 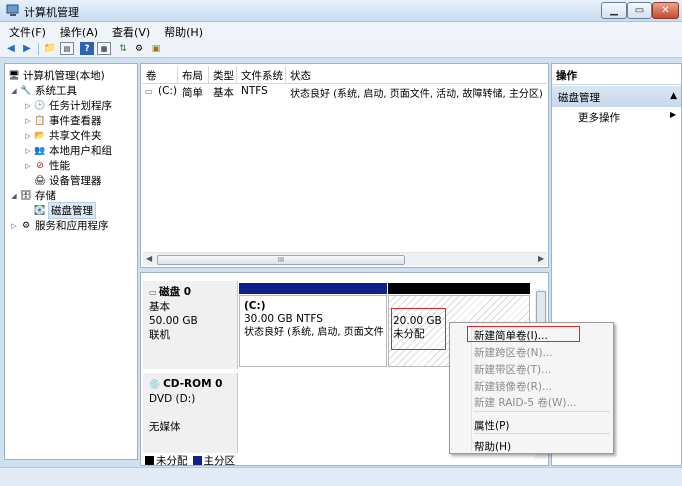 I want to click on menu-properties: 属性(P), so click(x=492, y=425).